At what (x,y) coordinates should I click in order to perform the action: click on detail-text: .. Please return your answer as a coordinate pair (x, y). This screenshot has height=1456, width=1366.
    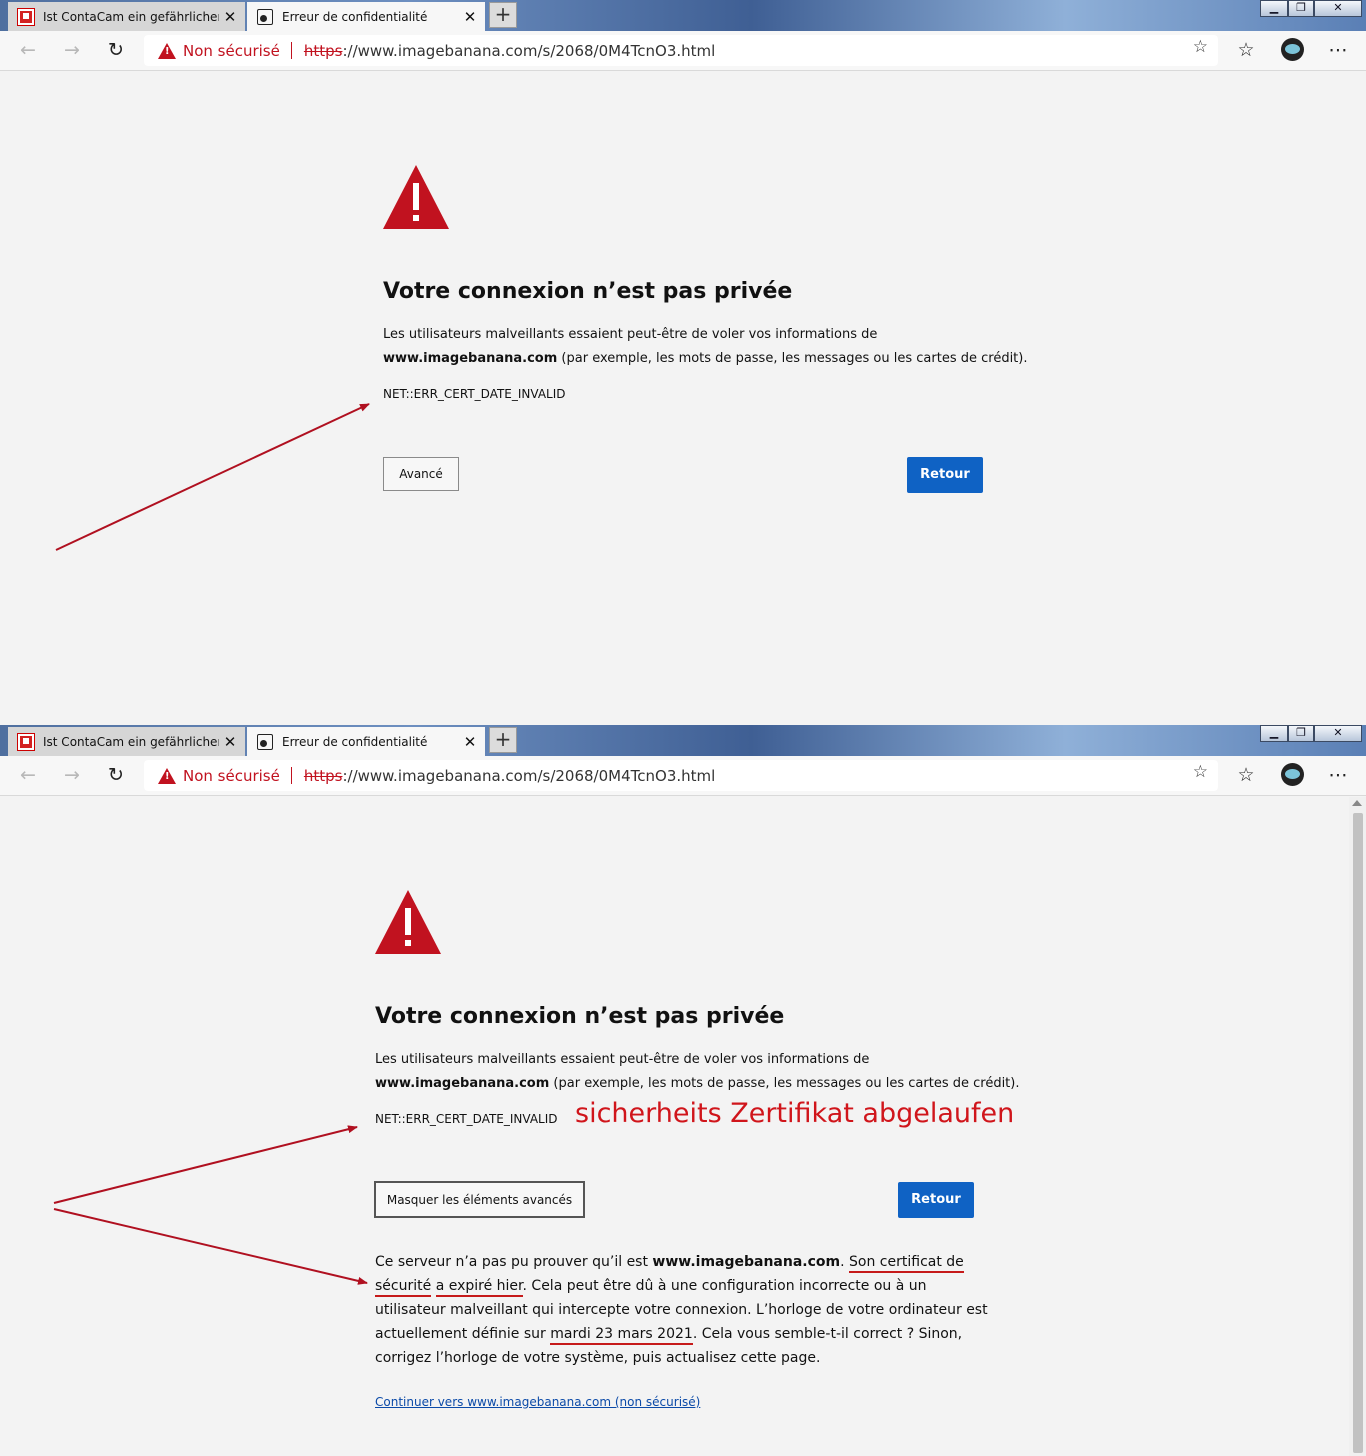
    Looking at the image, I should click on (845, 1262).